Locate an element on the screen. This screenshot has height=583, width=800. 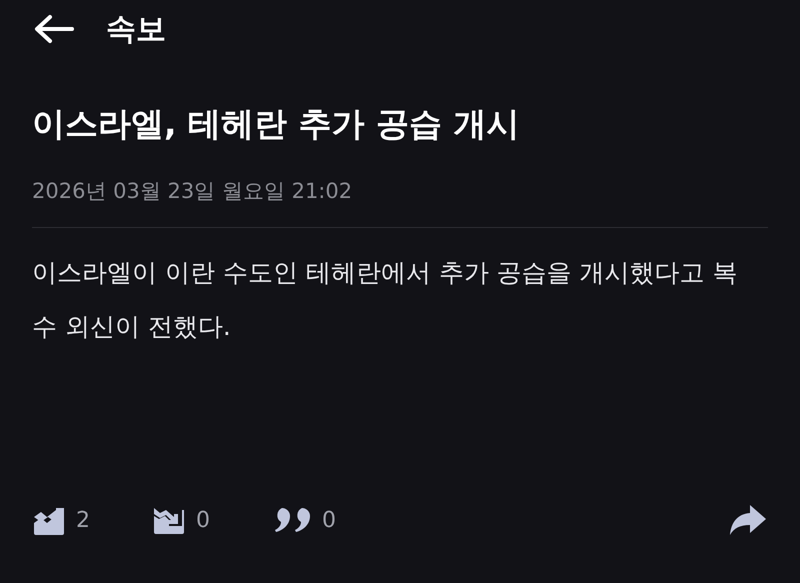
page-title: 속보 is located at coordinates (136, 29).